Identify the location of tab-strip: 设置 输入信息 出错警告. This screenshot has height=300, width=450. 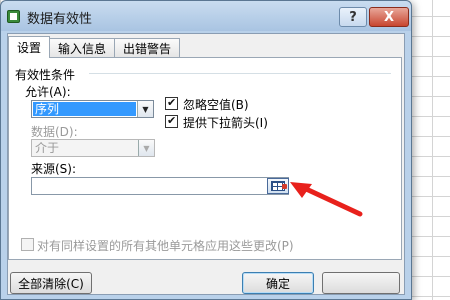
(94, 47).